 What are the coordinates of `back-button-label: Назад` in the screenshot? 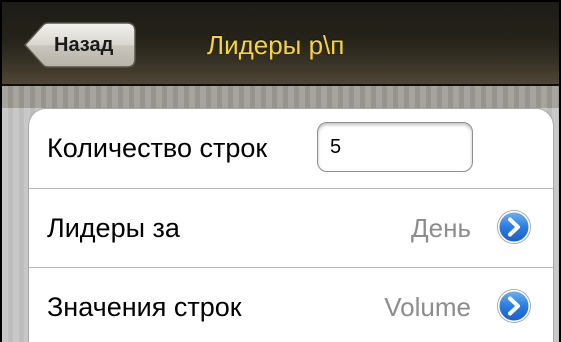 It's located at (84, 45).